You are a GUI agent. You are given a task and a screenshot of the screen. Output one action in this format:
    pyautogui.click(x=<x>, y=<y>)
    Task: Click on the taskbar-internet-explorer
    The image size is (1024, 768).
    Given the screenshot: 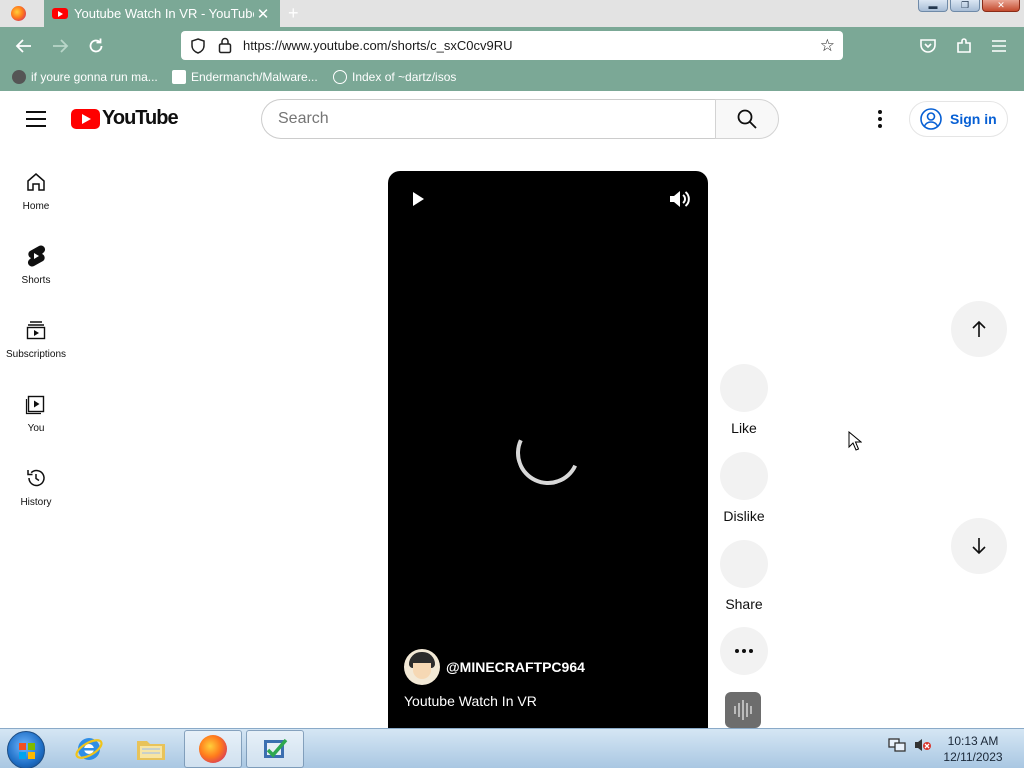 What is the action you would take?
    pyautogui.click(x=89, y=749)
    